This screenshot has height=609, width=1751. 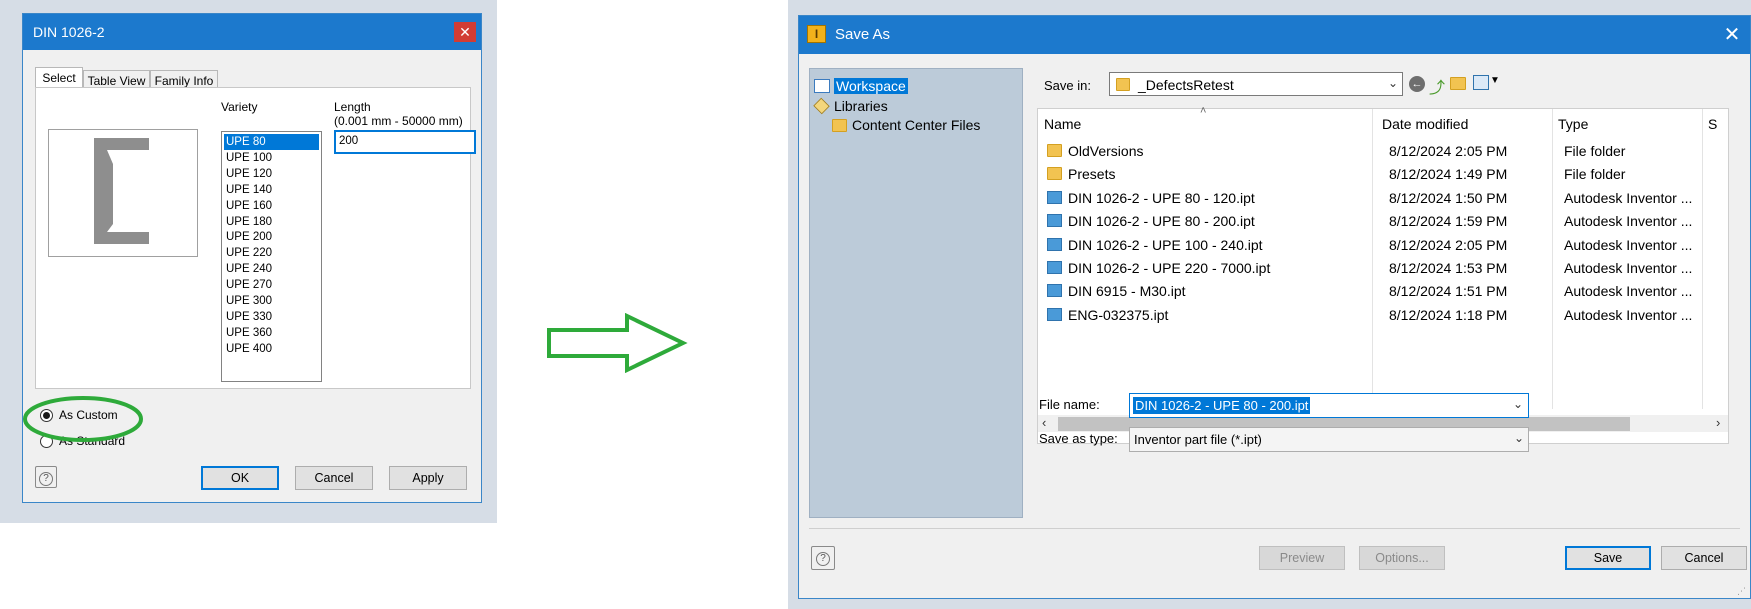 I want to click on variety-list-item: UPE 120, so click(x=271, y=174).